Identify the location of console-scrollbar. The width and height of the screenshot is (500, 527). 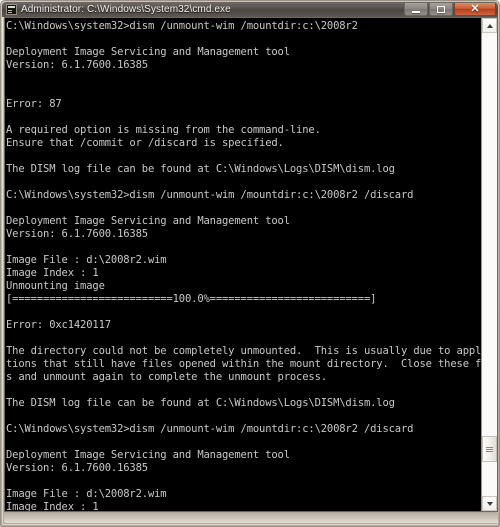
(489, 264).